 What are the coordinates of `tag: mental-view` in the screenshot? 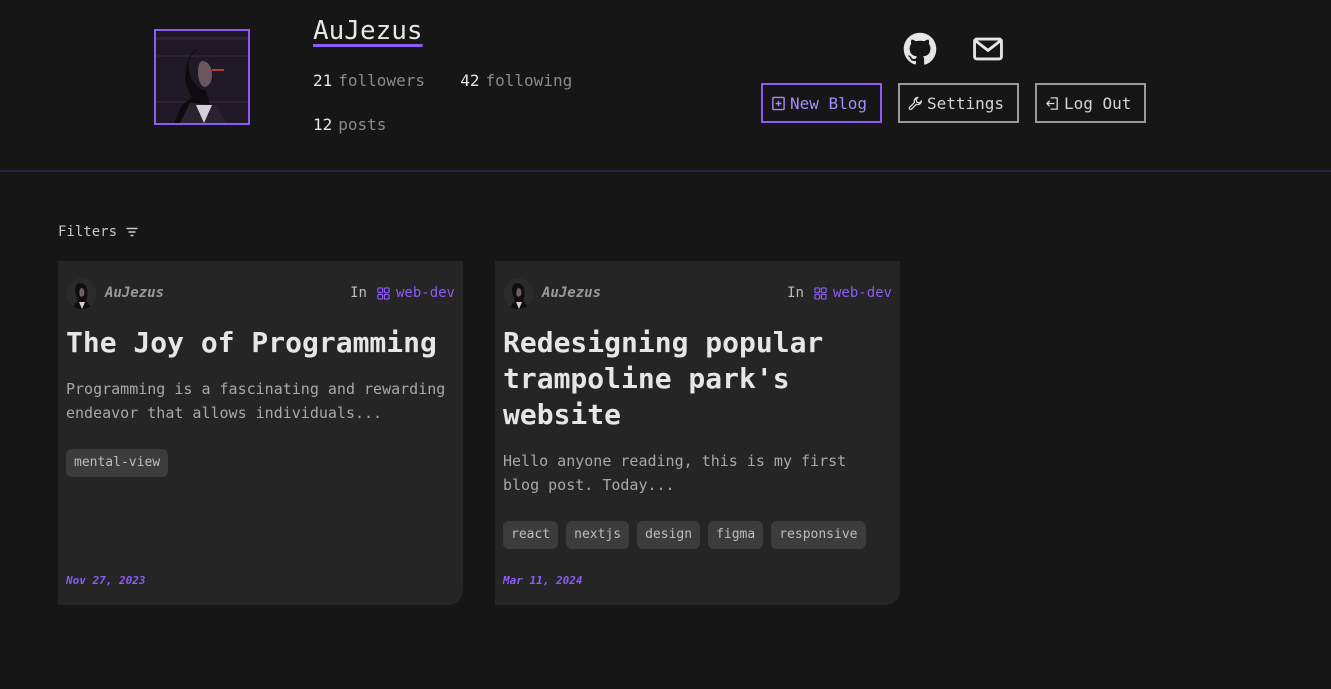 It's located at (117, 463).